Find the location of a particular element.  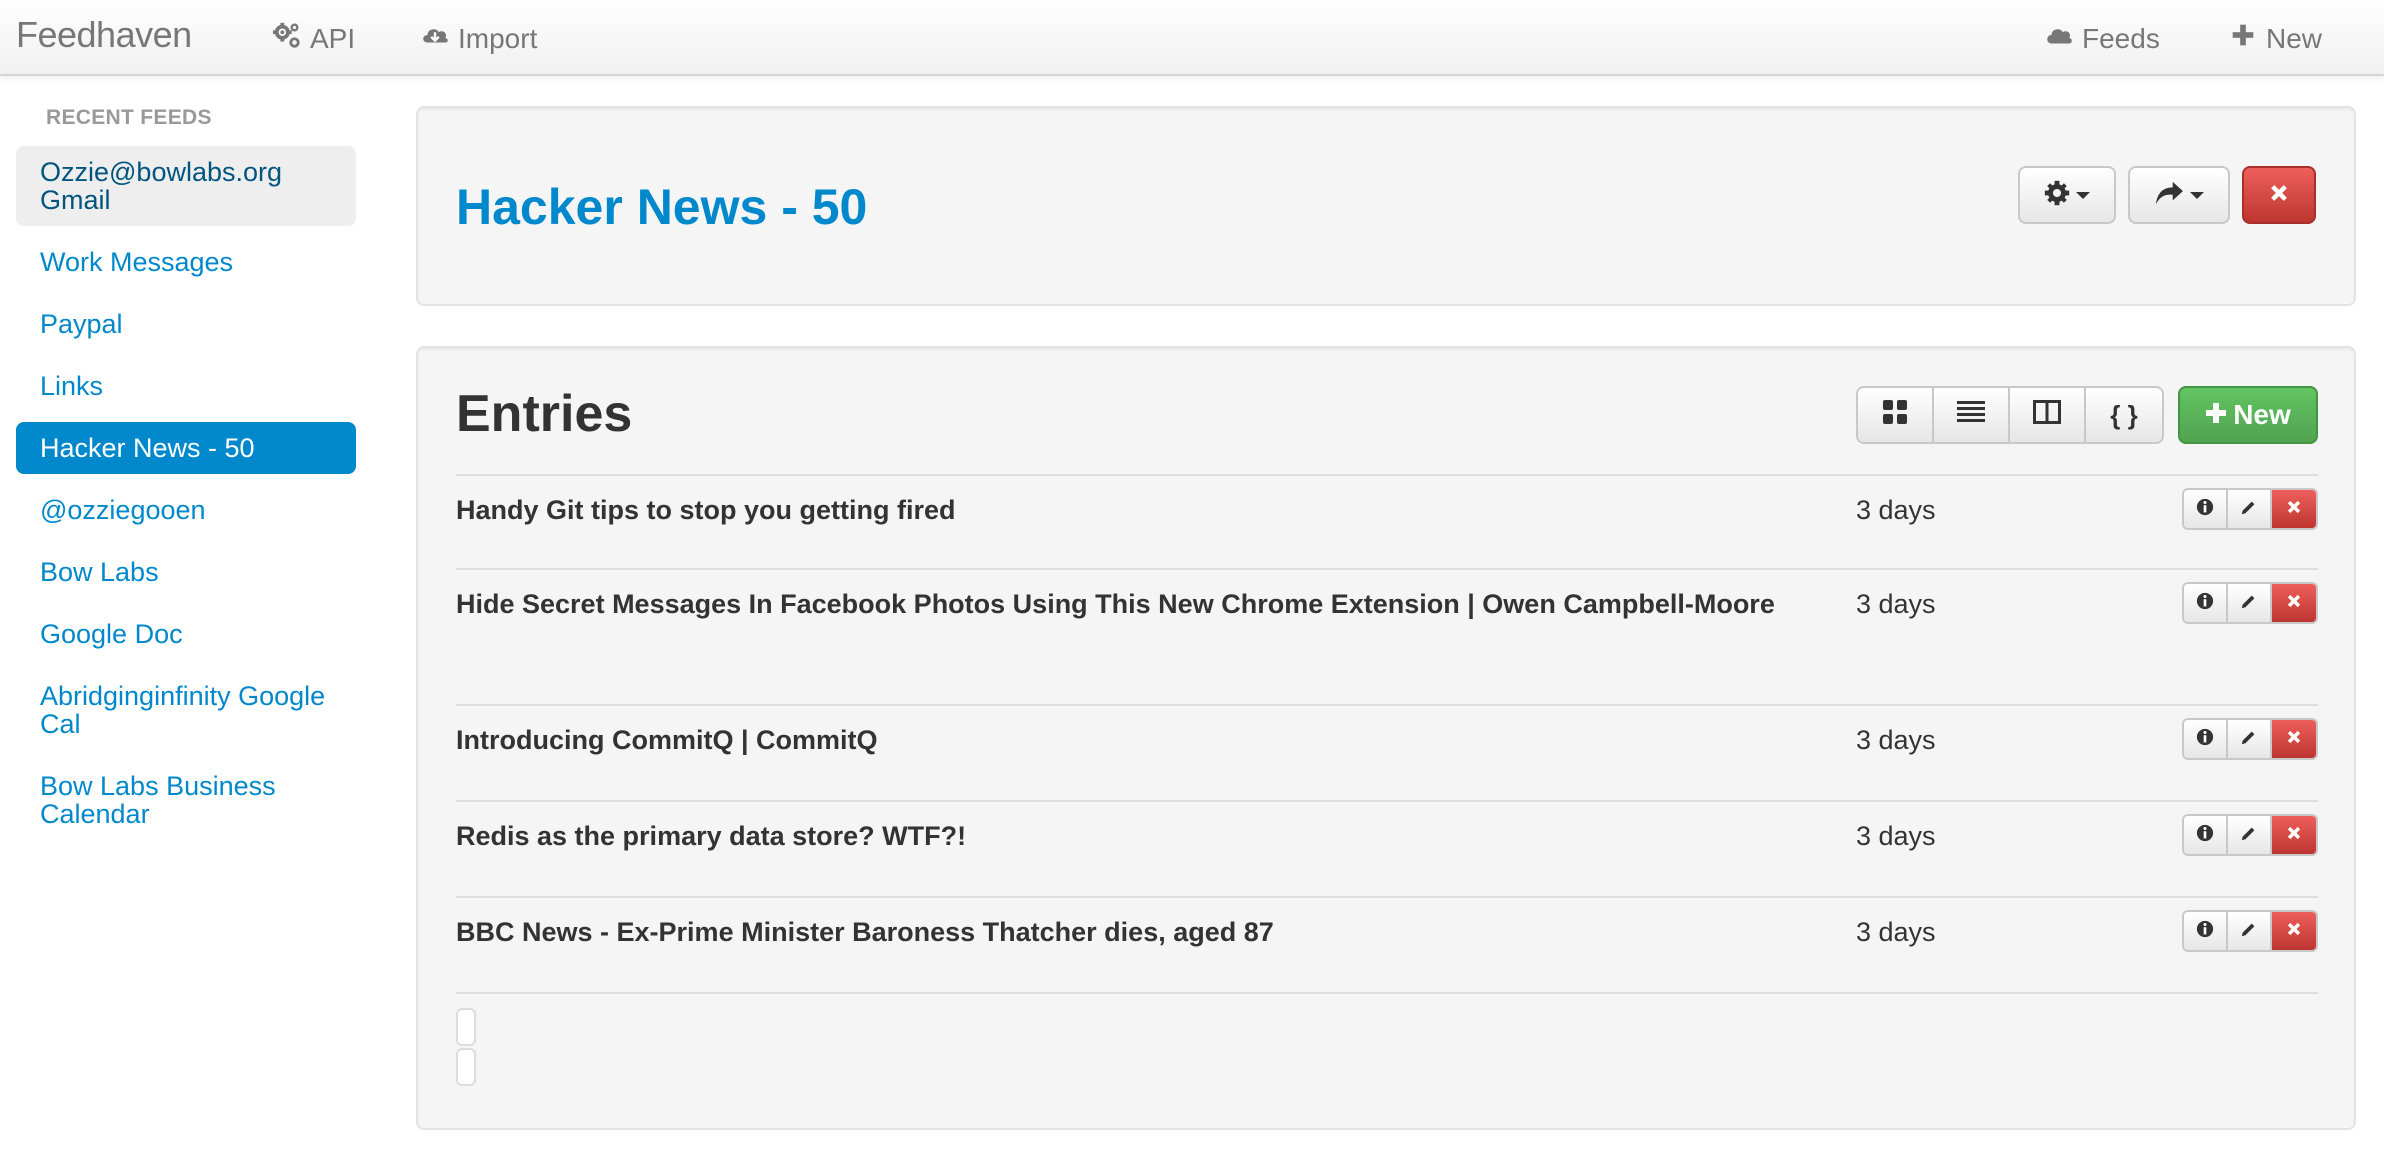

entries-heading: Entries is located at coordinates (544, 414).